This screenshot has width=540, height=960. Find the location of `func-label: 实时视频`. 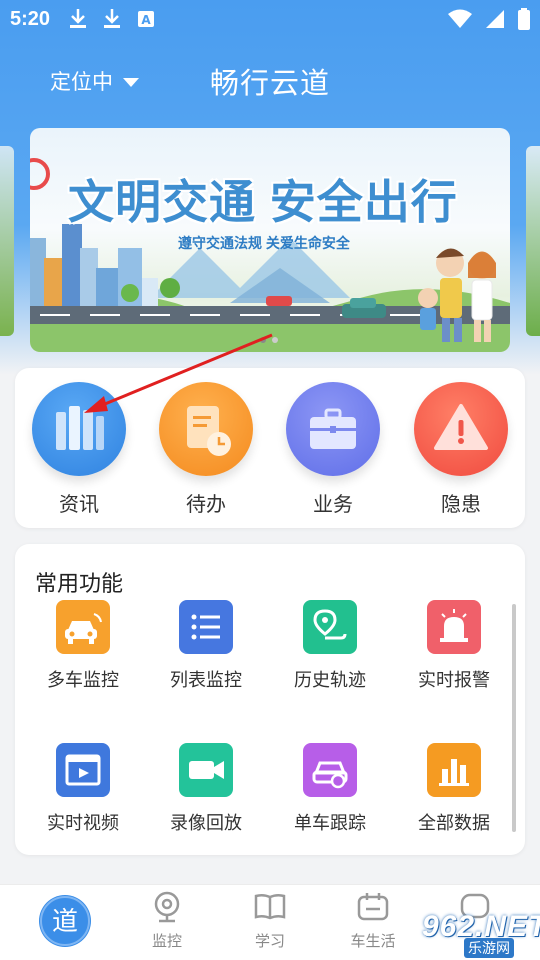

func-label: 实时视频 is located at coordinates (83, 823).